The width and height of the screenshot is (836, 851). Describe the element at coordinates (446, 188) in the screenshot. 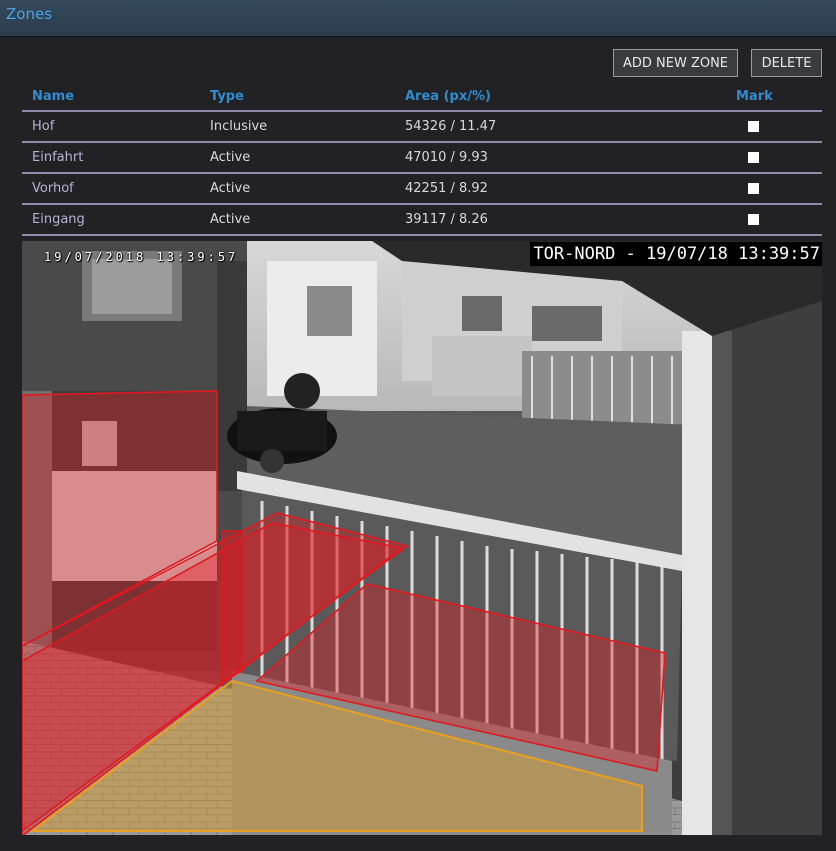

I see `zone-area: 42251 / 8.92` at that location.